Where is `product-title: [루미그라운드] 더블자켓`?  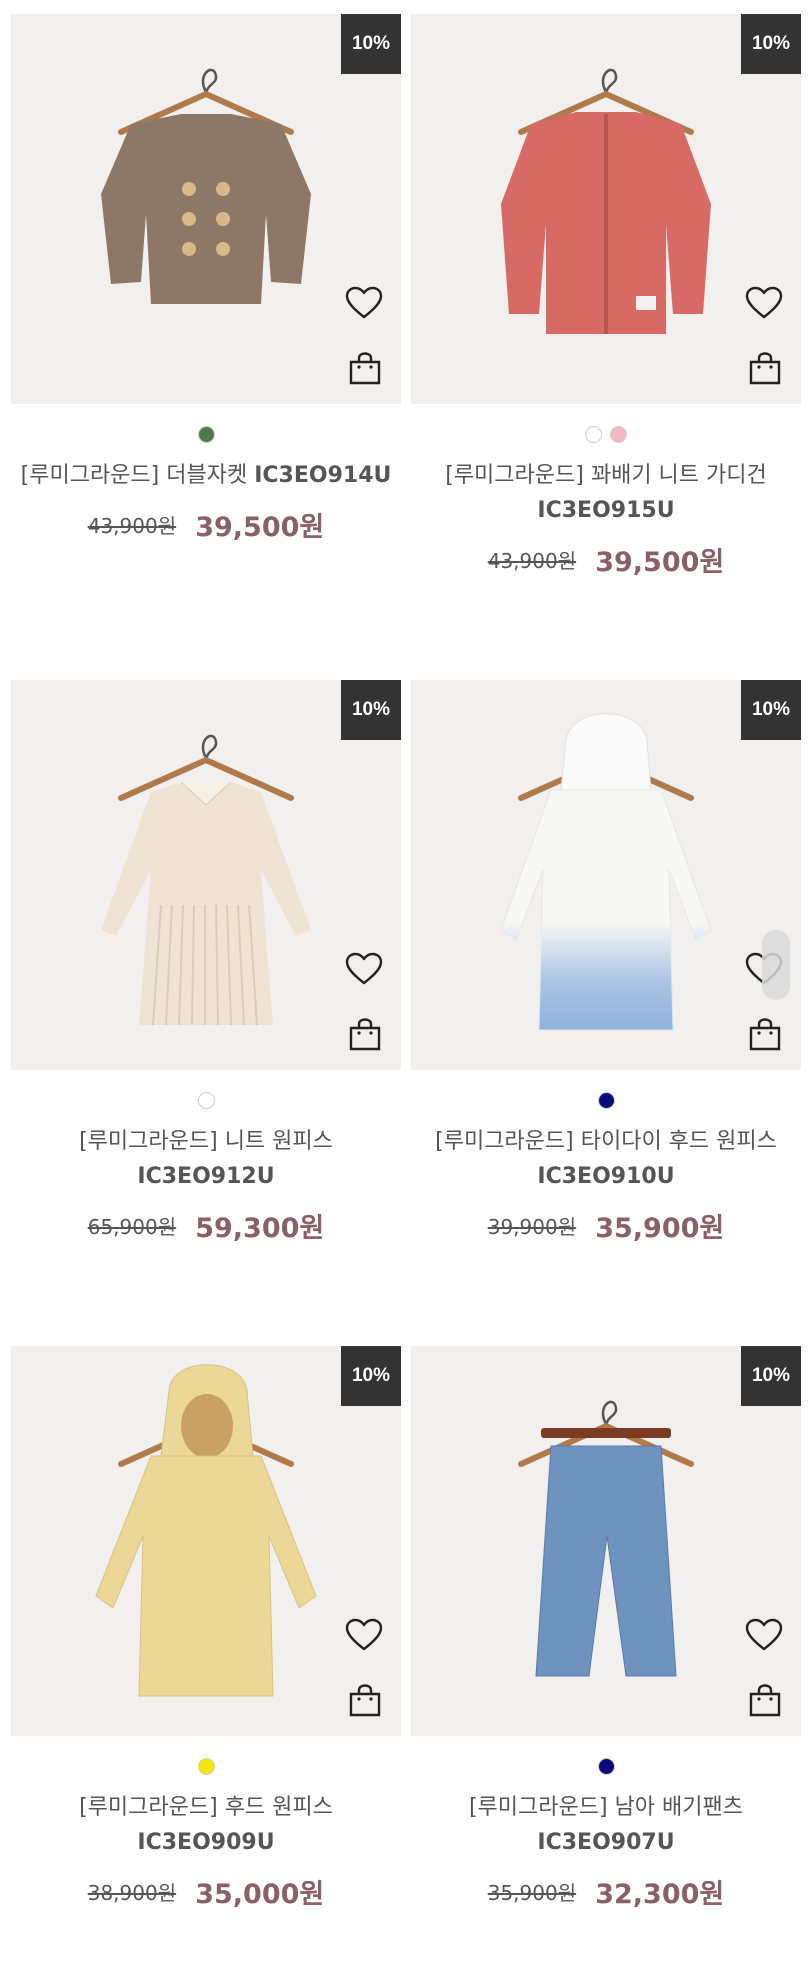 product-title: [루미그라운드] 더블자켓 is located at coordinates (134, 475).